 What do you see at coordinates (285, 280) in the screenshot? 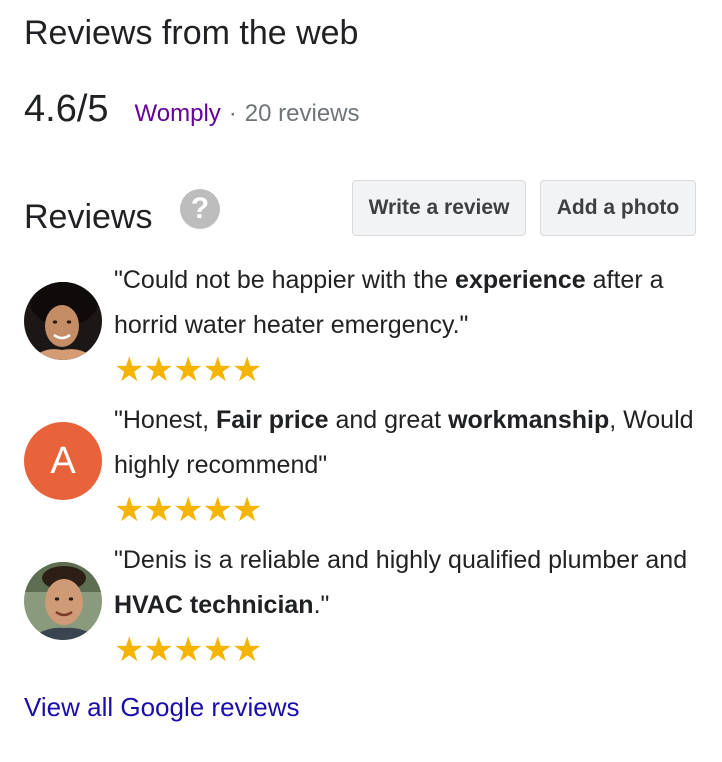
I see `review-text-part: "Could not be happier with the` at bounding box center [285, 280].